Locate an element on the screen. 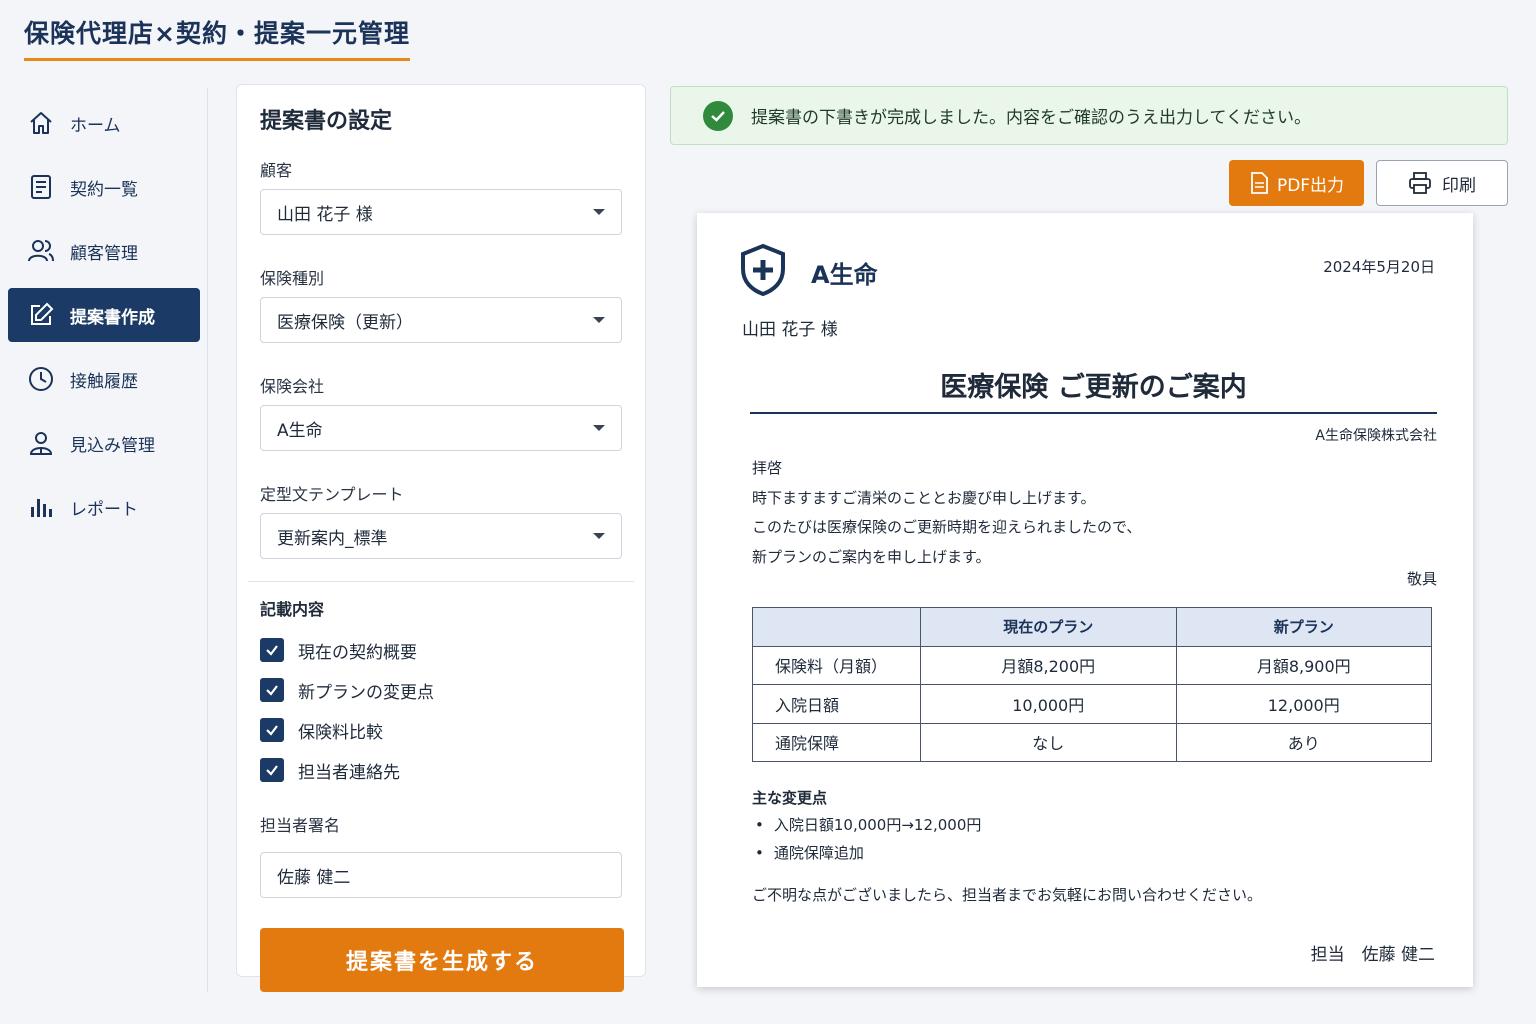 The height and width of the screenshot is (1024, 1536). template-value: 更新案内_標準 is located at coordinates (332, 538).